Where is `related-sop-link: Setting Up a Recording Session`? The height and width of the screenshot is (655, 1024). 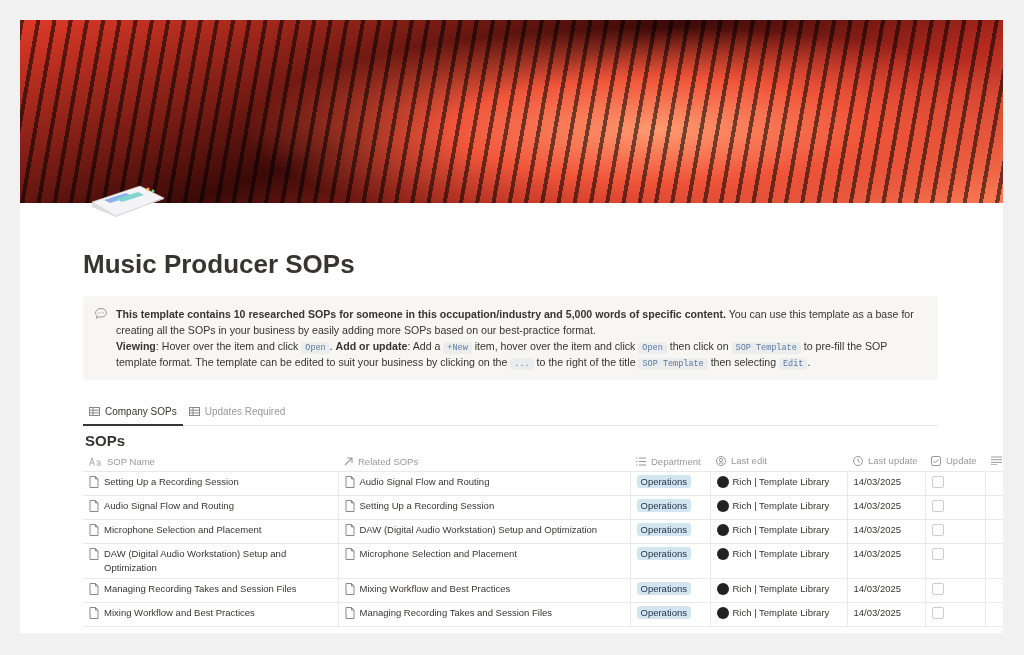
related-sop-link: Setting Up a Recording Session is located at coordinates (427, 506).